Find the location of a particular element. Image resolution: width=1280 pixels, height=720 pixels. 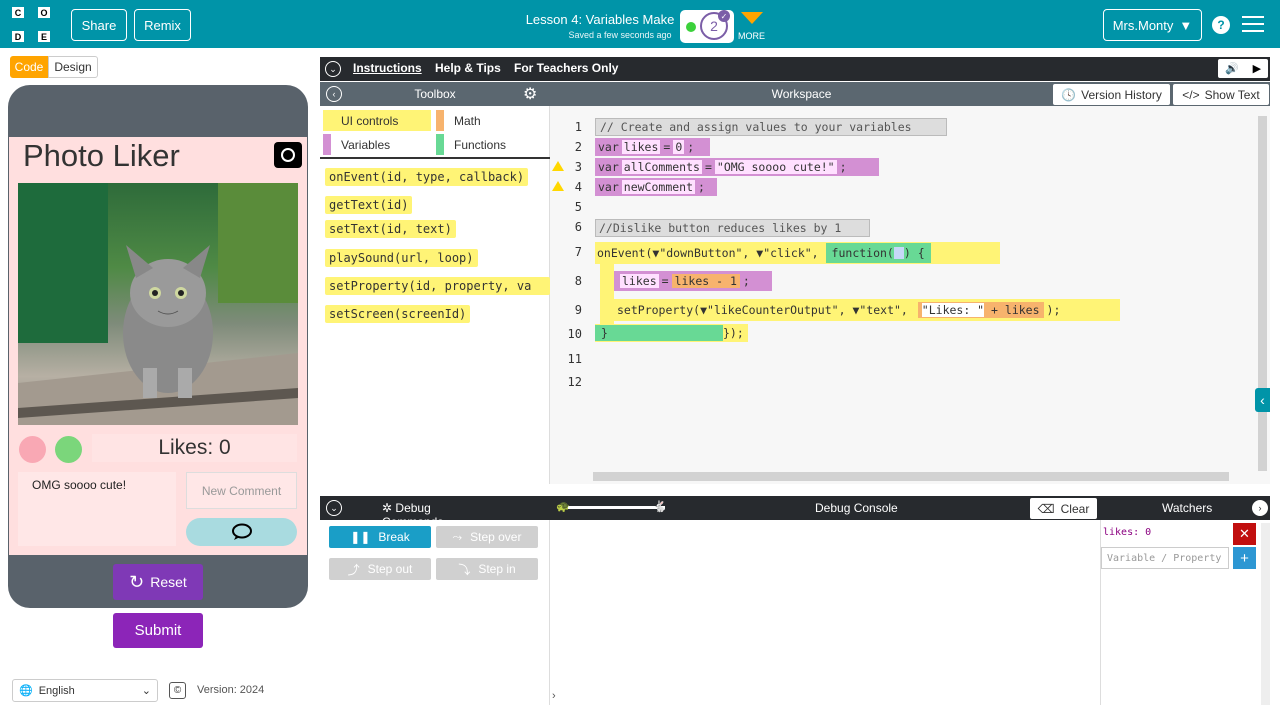

property-name-arg: "text", is located at coordinates (883, 310).